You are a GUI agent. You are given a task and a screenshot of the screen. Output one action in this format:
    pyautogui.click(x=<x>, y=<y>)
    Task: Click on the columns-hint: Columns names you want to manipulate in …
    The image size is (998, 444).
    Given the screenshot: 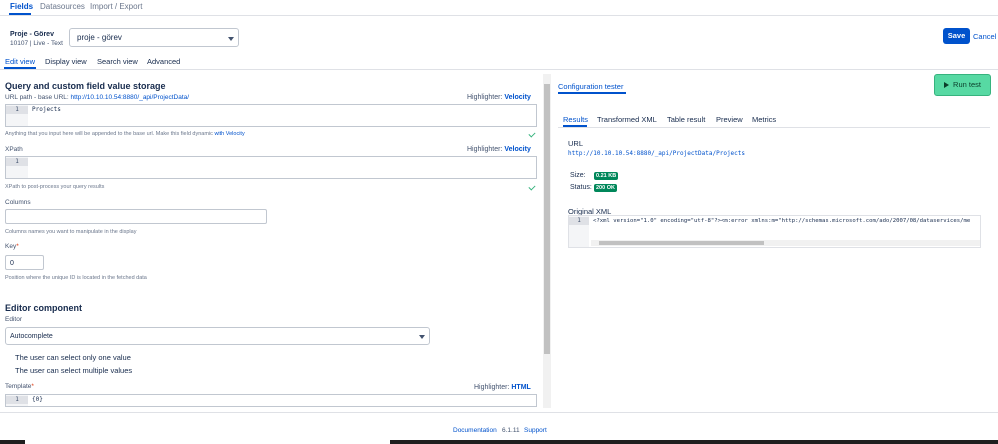 What is the action you would take?
    pyautogui.click(x=71, y=232)
    